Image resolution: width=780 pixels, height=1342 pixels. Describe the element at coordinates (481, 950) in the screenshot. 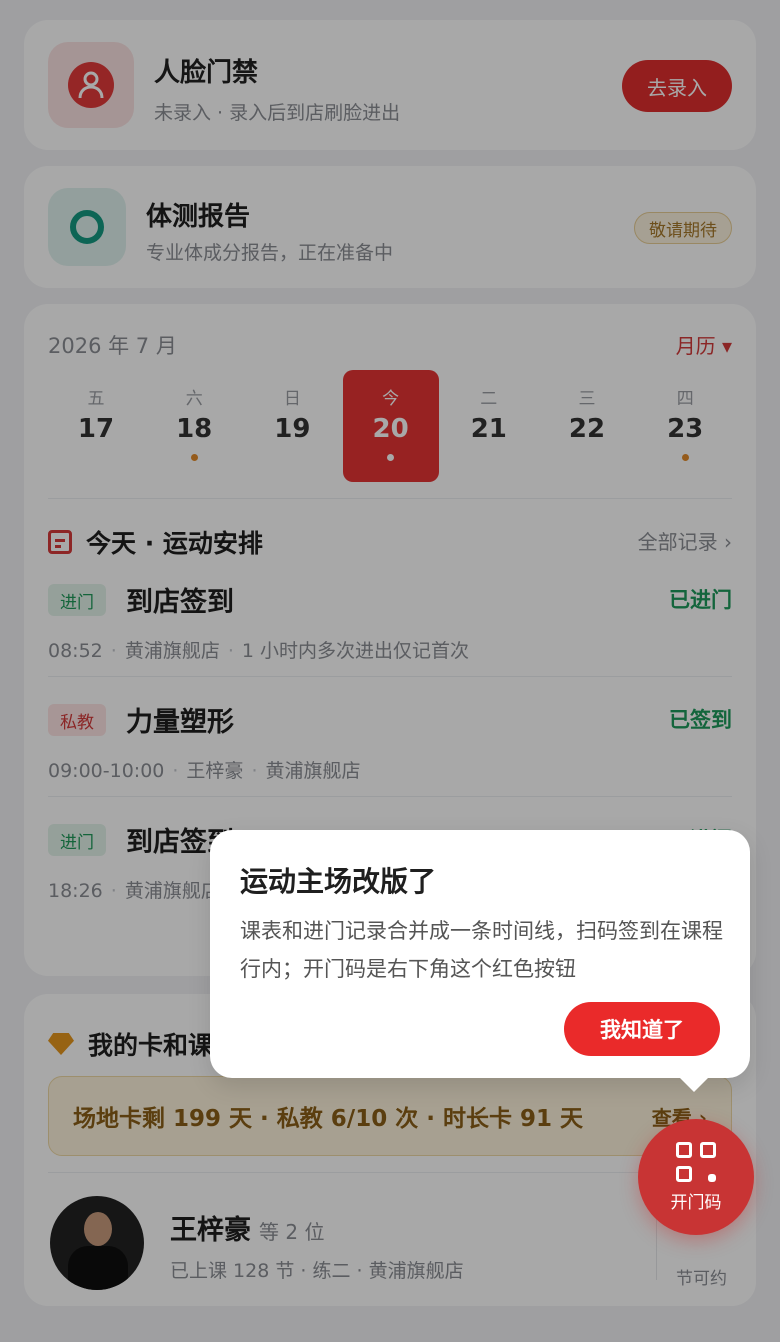

I see `popover-body: 课表和进门记录合并成一条时间线，扫码签到在课程行内；开门码是右下角这个红色按钮` at that location.